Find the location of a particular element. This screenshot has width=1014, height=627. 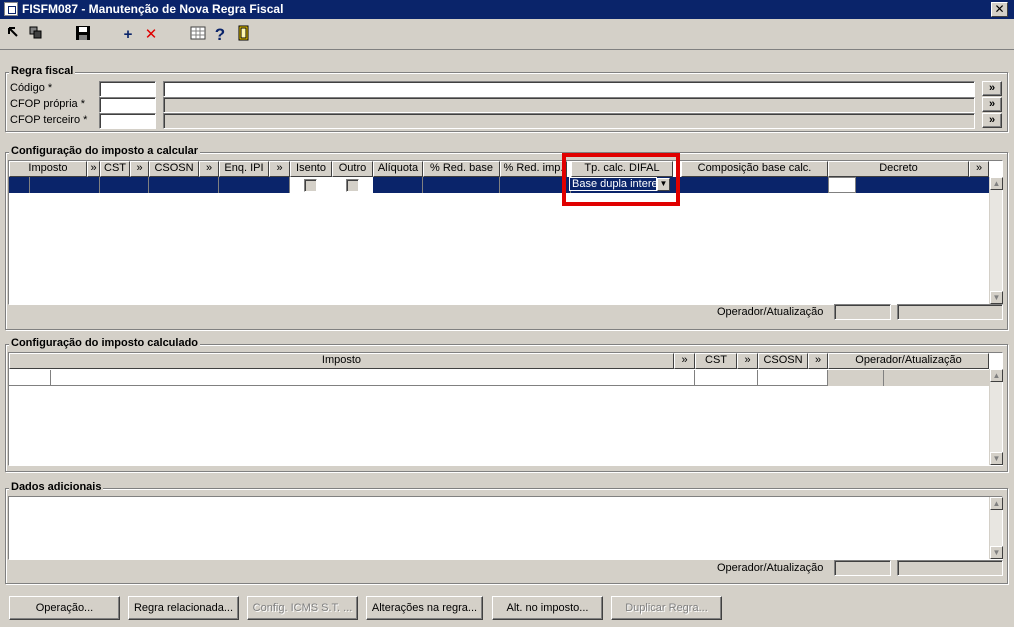

dados-adicionais-textarea: ▲ ▼ is located at coordinates (505, 528).